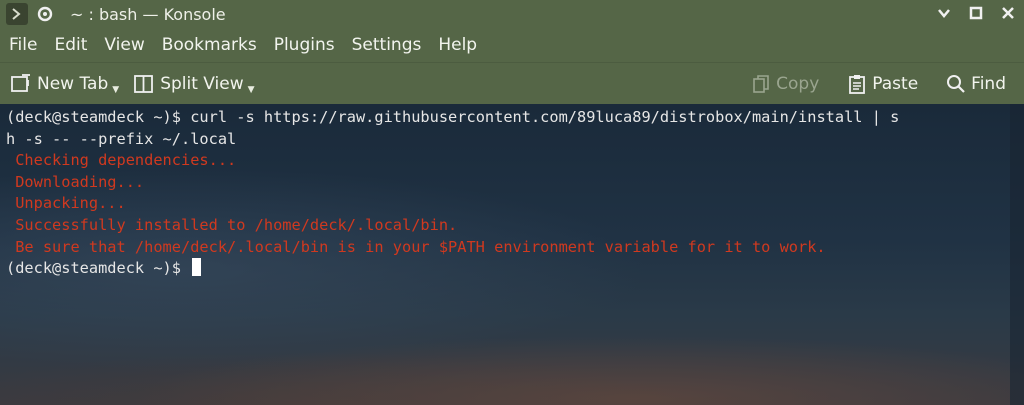 This screenshot has height=405, width=1024. I want to click on paste-button: Paste, so click(882, 84).